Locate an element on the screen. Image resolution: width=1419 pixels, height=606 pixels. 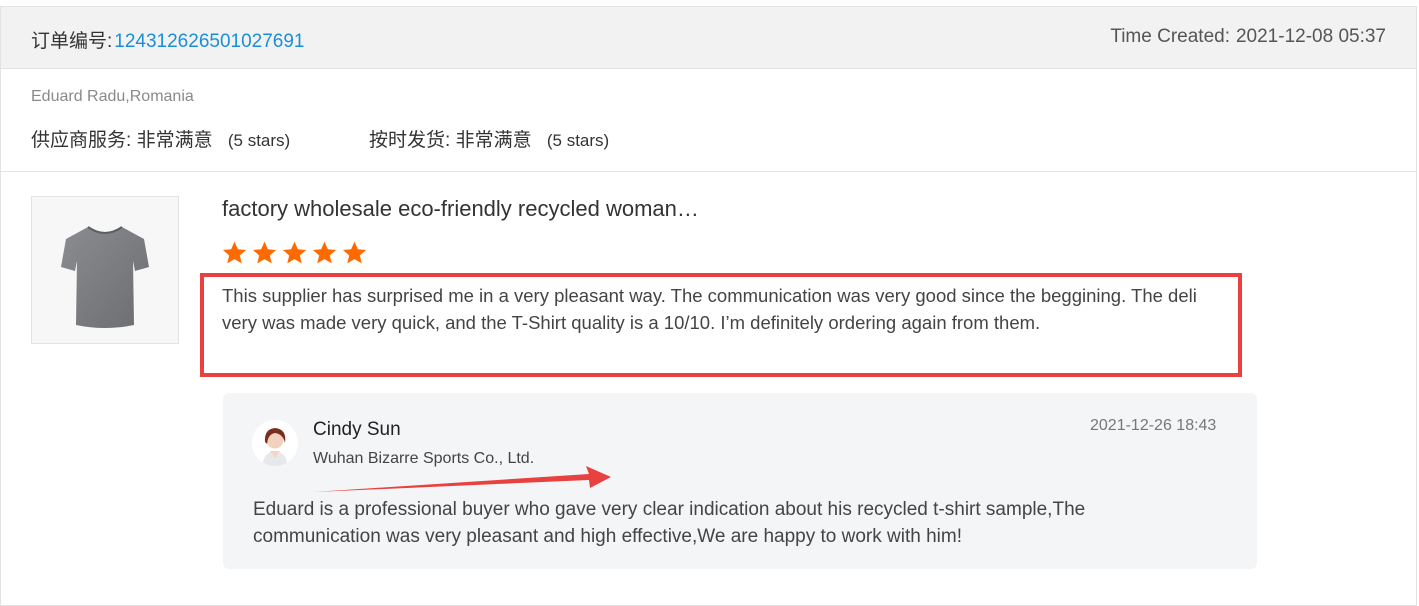
reply-date: 2021-12-26 18:43 is located at coordinates (1153, 425).